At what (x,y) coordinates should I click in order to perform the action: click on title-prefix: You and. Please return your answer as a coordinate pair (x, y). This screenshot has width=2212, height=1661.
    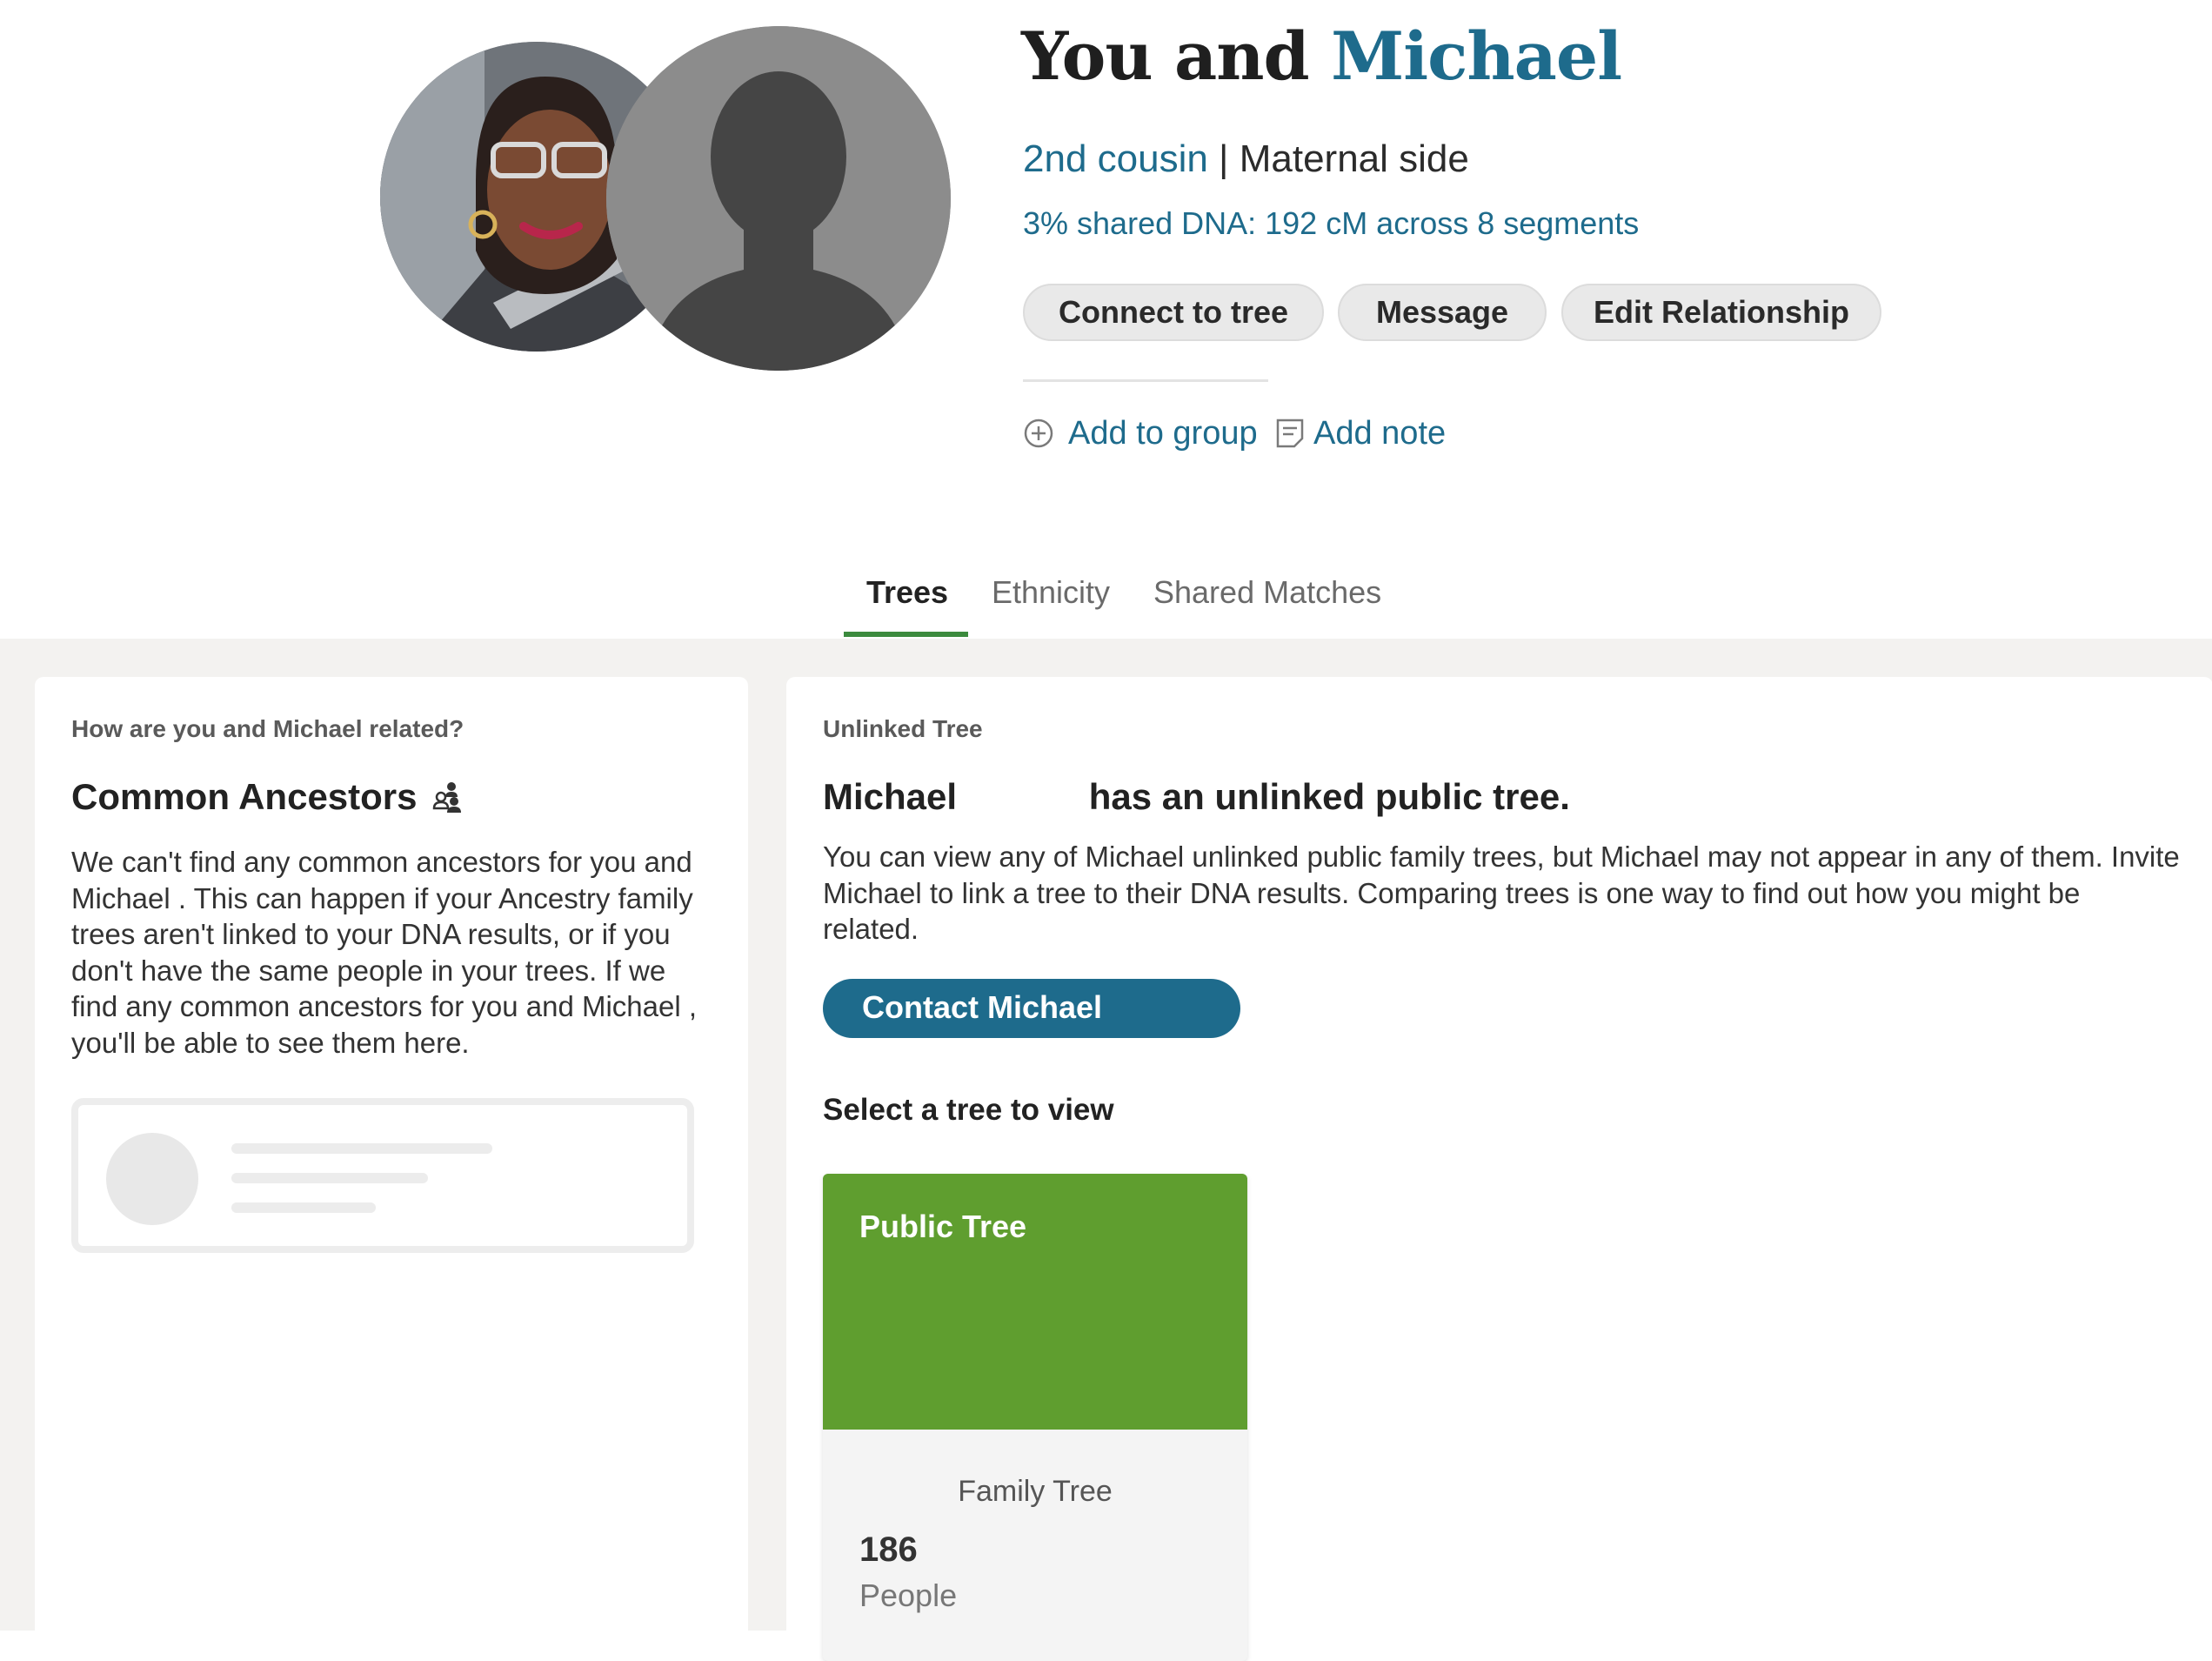
    Looking at the image, I should click on (1177, 56).